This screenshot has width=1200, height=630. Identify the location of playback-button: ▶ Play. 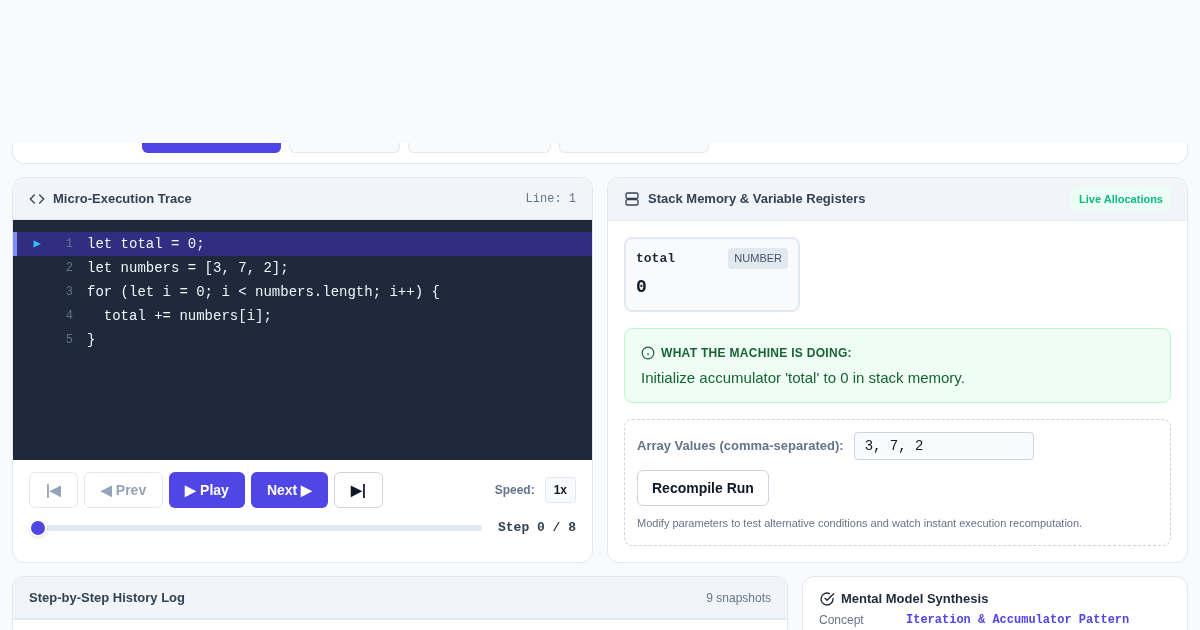
(207, 490).